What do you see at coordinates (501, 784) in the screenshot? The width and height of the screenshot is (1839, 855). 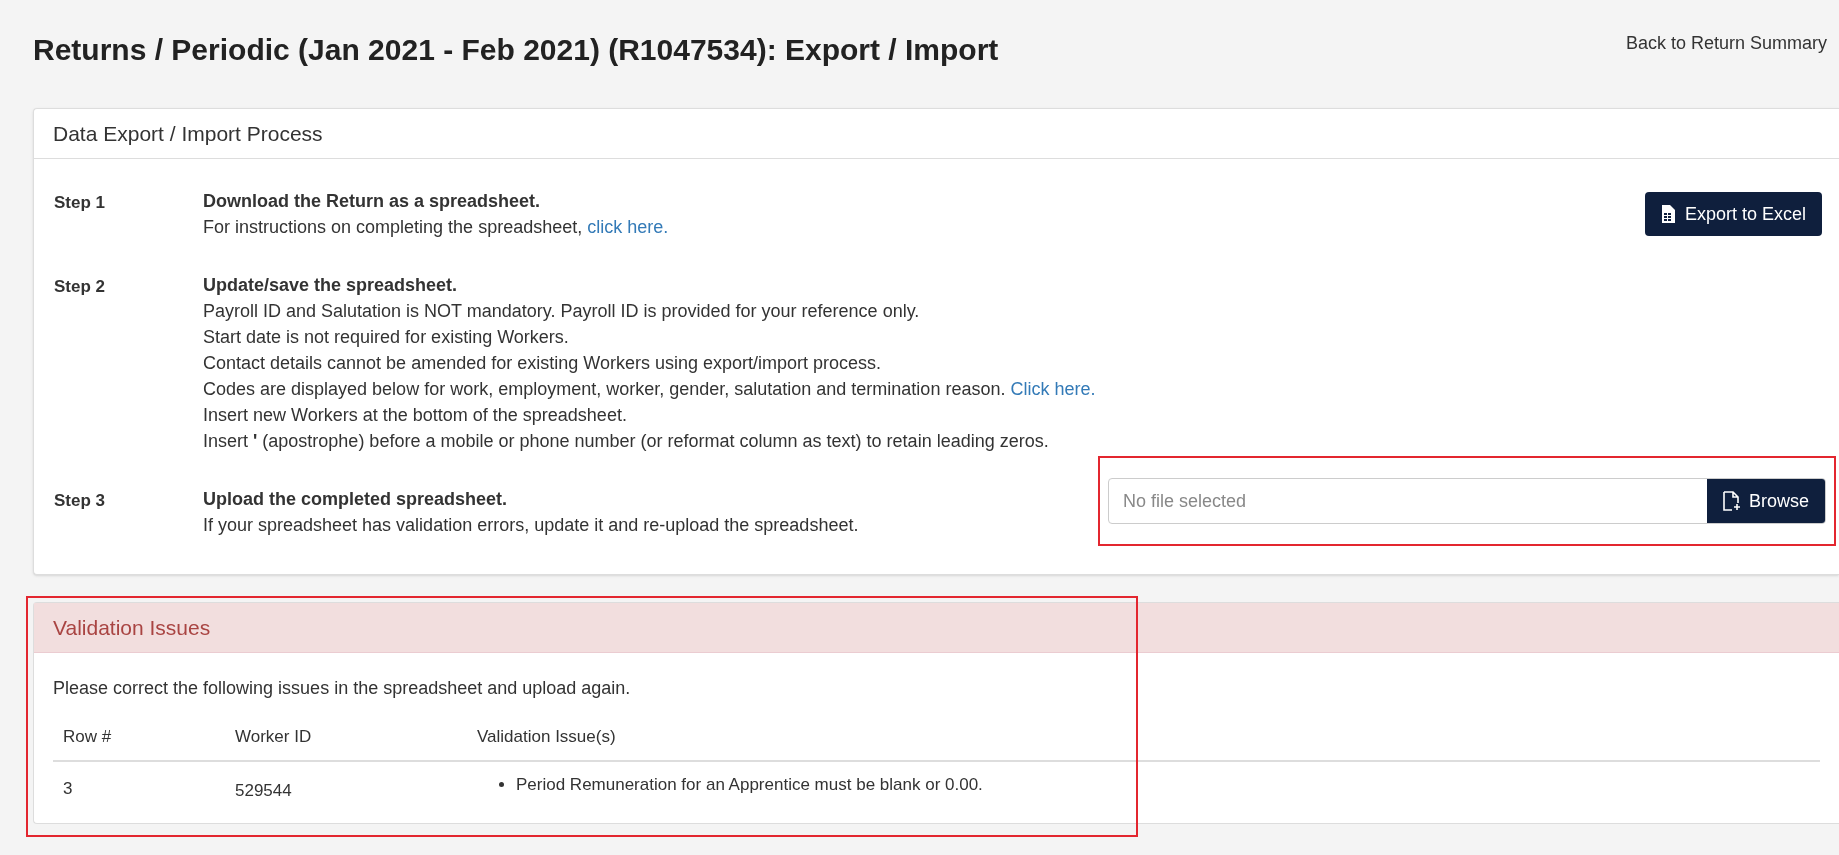 I see `bullet-icon` at bounding box center [501, 784].